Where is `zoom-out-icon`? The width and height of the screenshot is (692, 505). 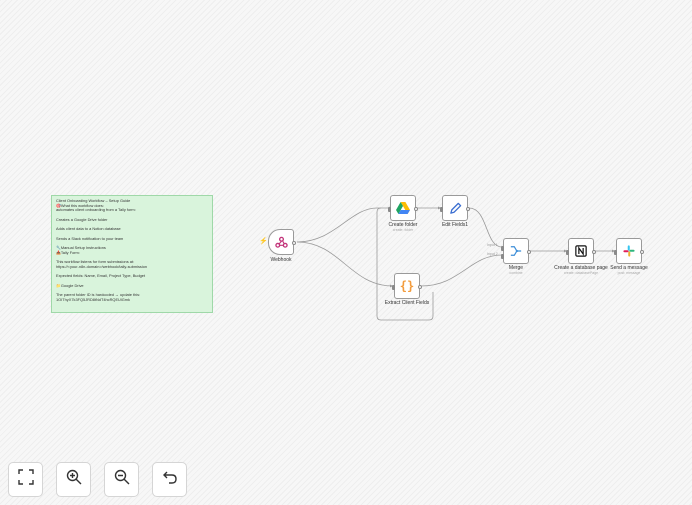 zoom-out-icon is located at coordinates (122, 479).